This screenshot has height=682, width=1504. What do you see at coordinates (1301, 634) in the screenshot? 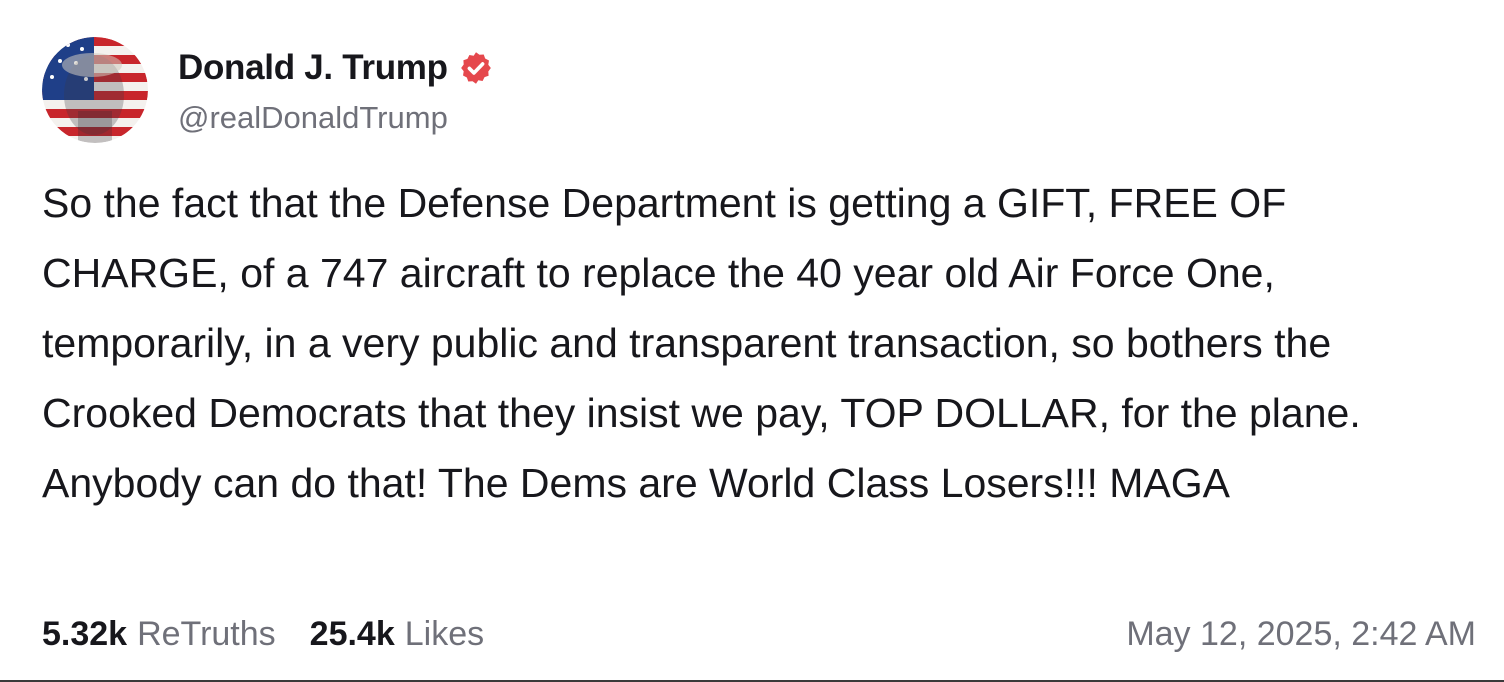
I see `post-timestamp: May 12, 2025, 2:42 AM` at bounding box center [1301, 634].